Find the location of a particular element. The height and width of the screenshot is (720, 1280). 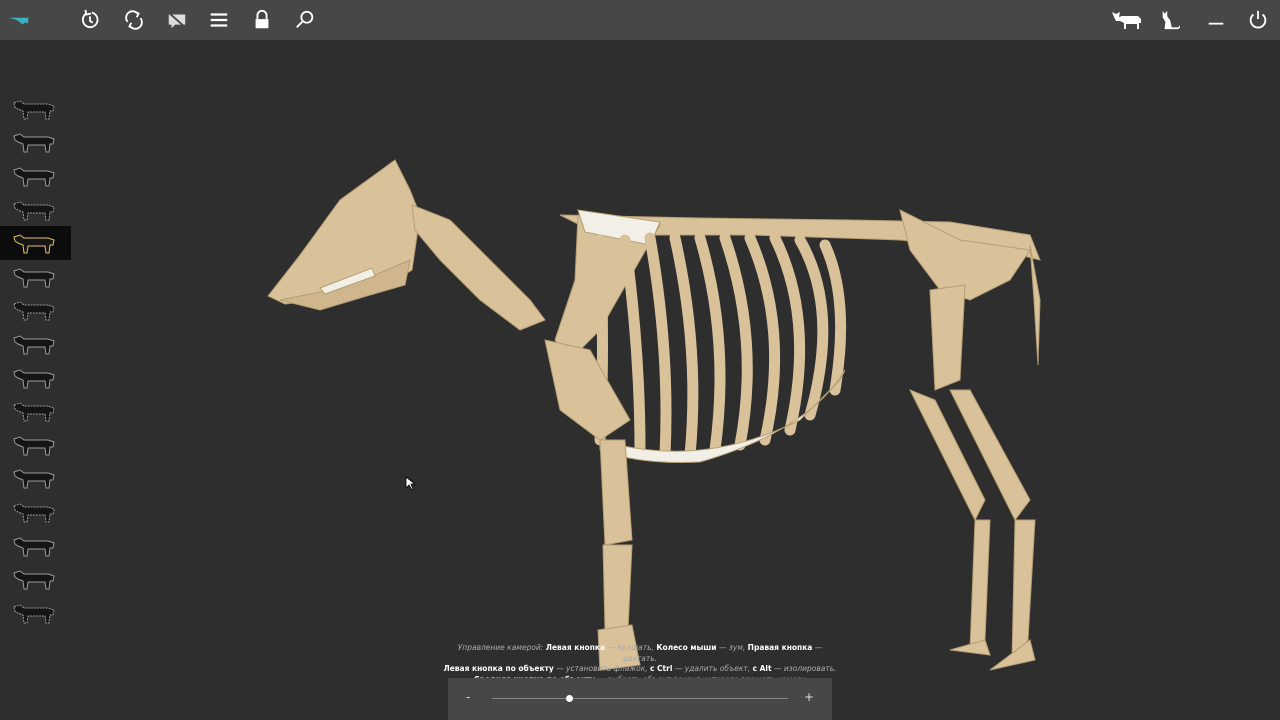

toolbar is located at coordinates (640, 20).